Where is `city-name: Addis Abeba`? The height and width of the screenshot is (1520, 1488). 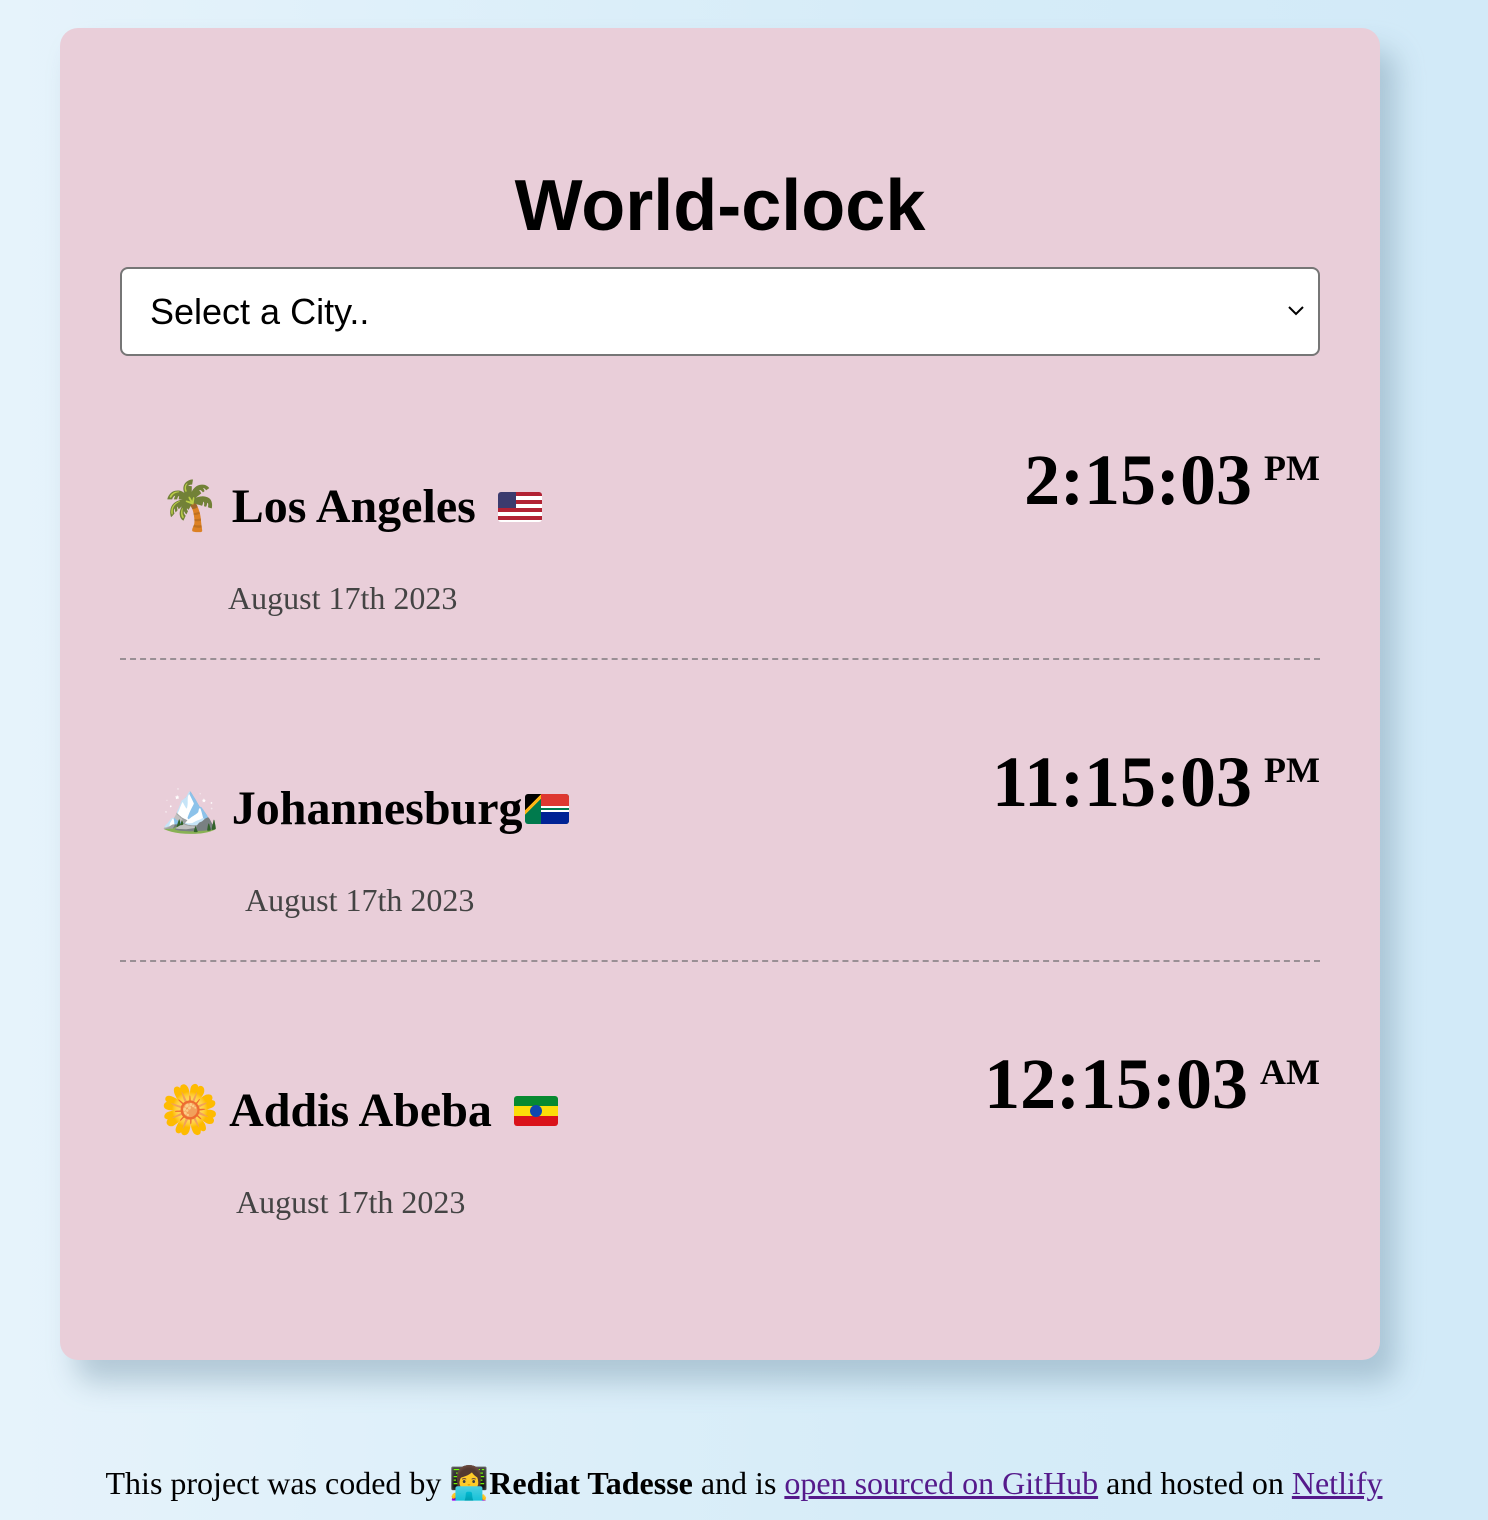
city-name: Addis Abeba is located at coordinates (360, 1110).